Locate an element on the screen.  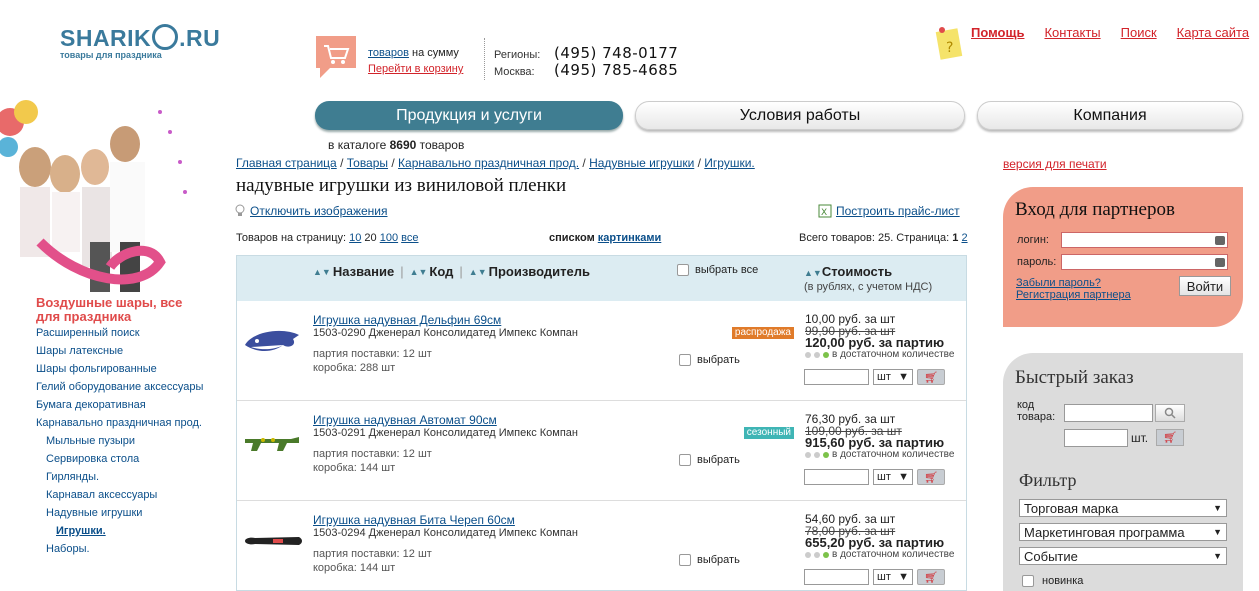
event-select: Событие ▼ is located at coordinates (1123, 556).